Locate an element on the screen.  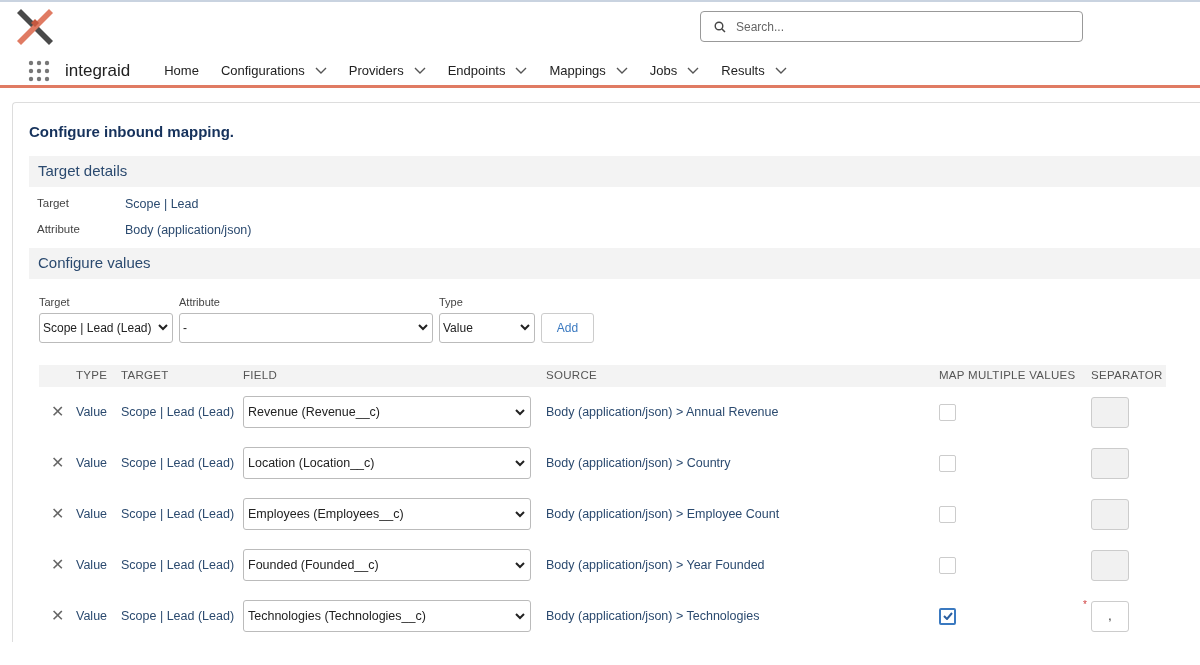
table-cell-text: Body (application/json) > Year Founded is located at coordinates (656, 565).